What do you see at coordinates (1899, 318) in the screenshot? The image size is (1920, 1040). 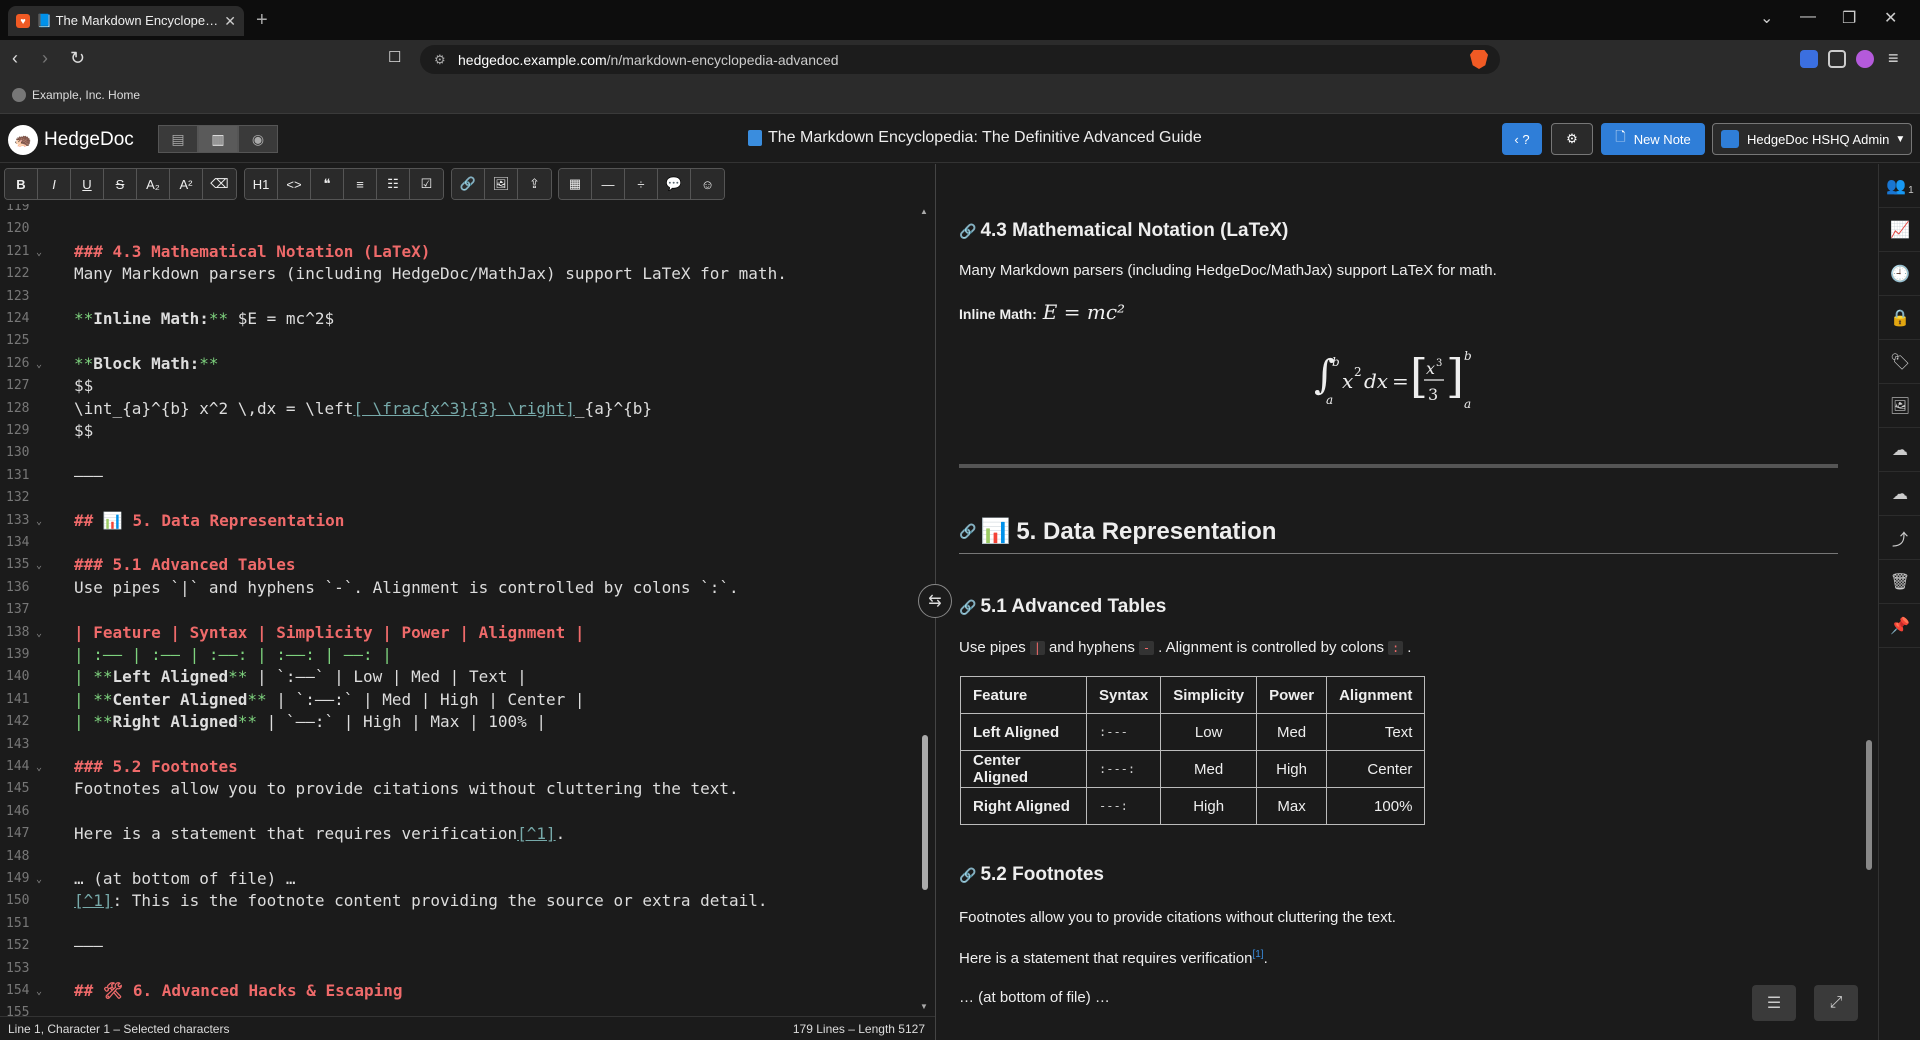 I see `lock-button: 🔒` at bounding box center [1899, 318].